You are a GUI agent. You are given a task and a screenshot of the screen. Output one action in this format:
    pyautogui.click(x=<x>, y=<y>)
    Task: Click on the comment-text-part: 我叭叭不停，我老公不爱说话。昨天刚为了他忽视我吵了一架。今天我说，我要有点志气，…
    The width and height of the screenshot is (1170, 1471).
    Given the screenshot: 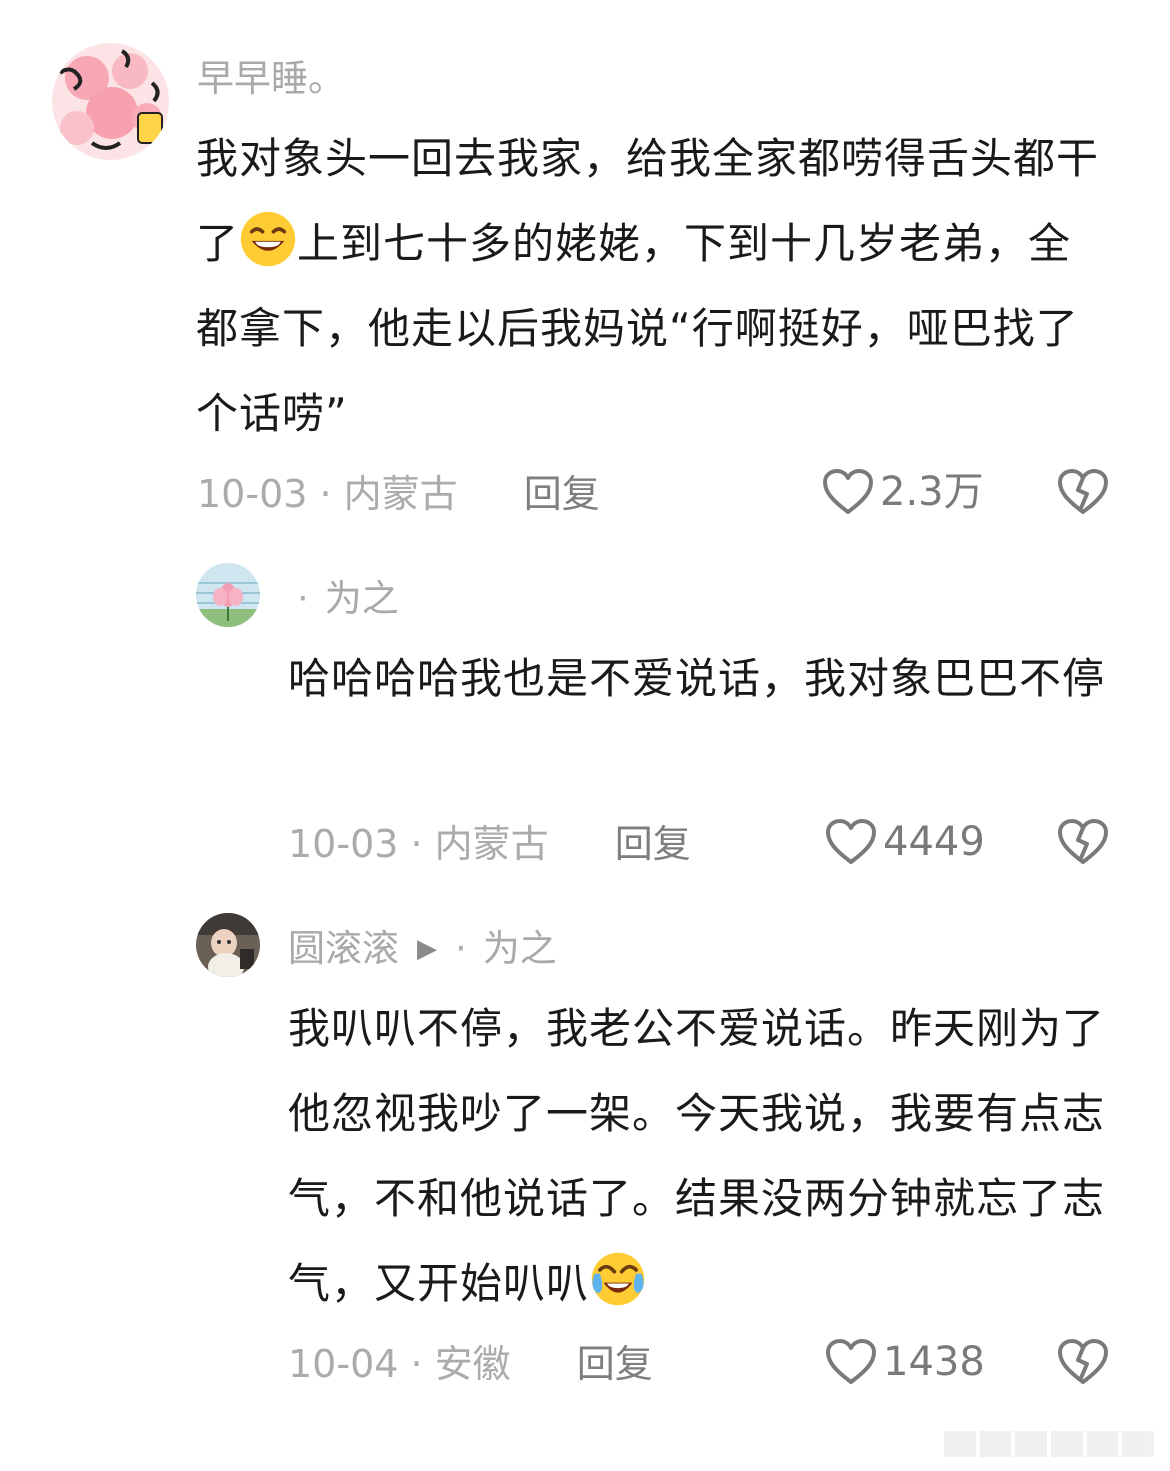 What is the action you would take?
    pyautogui.click(x=697, y=1156)
    